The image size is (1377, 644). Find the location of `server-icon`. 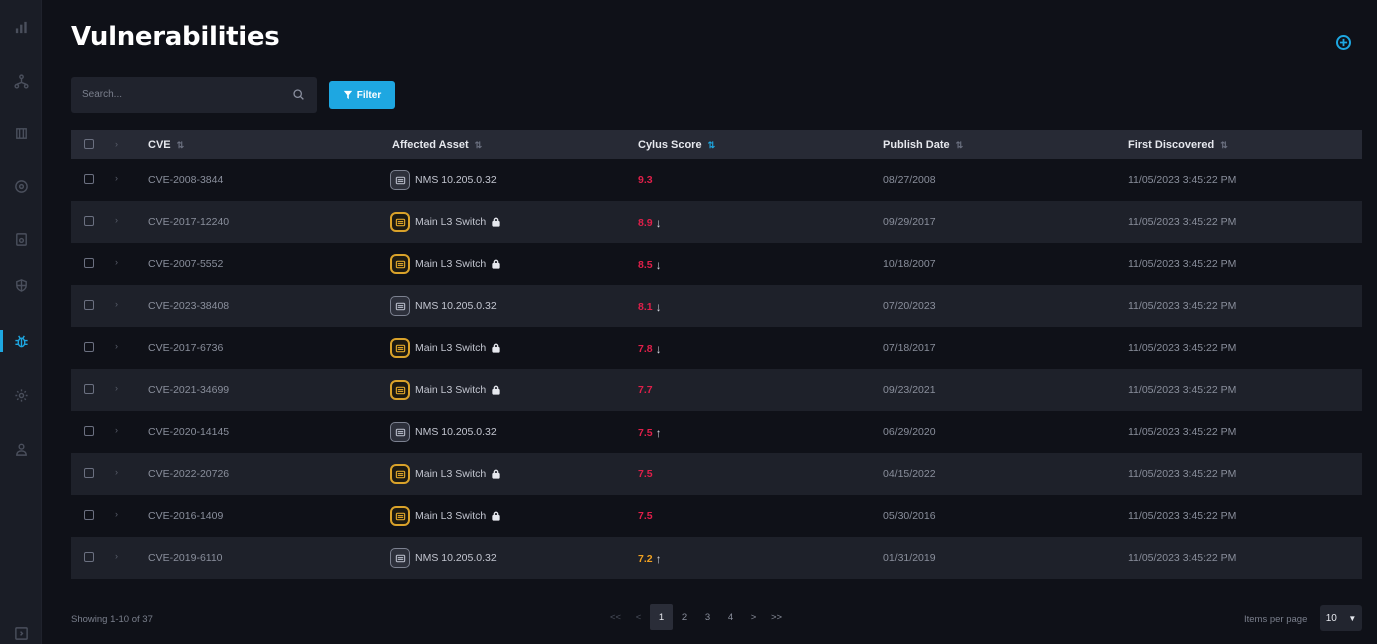

server-icon is located at coordinates (400, 180).